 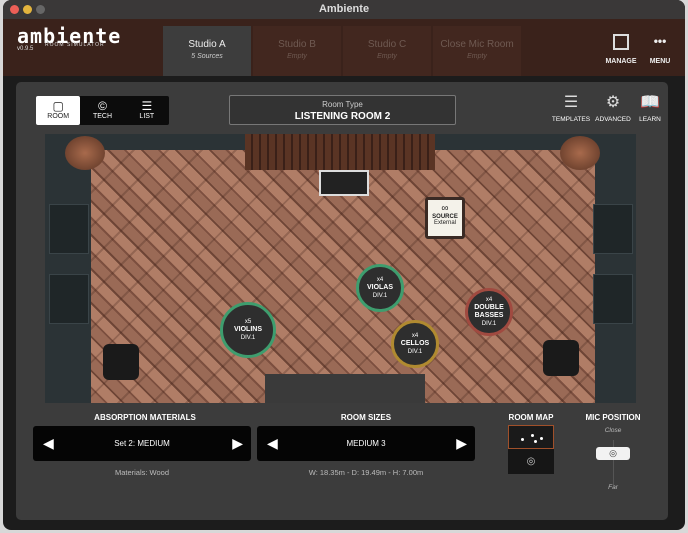 I want to click on tab-label: Close Mic Room, so click(x=477, y=44).